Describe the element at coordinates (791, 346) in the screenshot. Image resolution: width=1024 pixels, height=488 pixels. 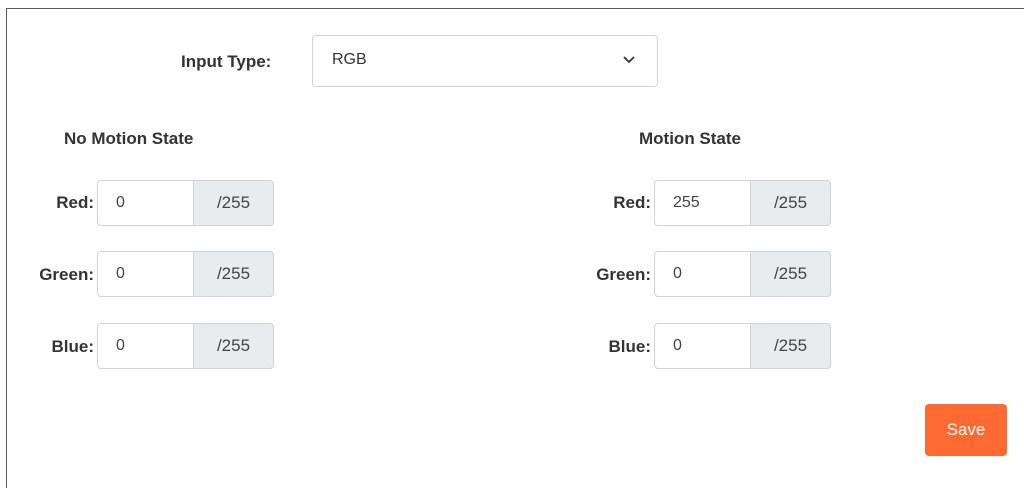
I see `motion-blue-max: /255` at that location.